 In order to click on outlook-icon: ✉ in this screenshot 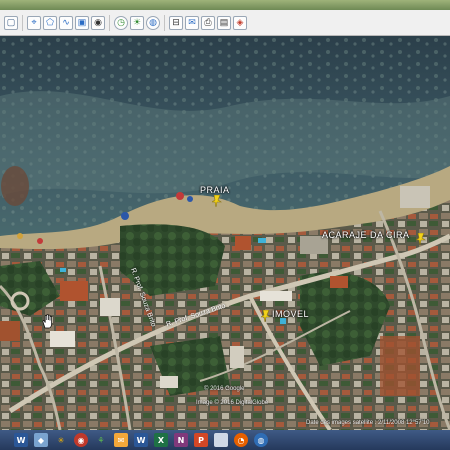, I will do `click(121, 440)`.